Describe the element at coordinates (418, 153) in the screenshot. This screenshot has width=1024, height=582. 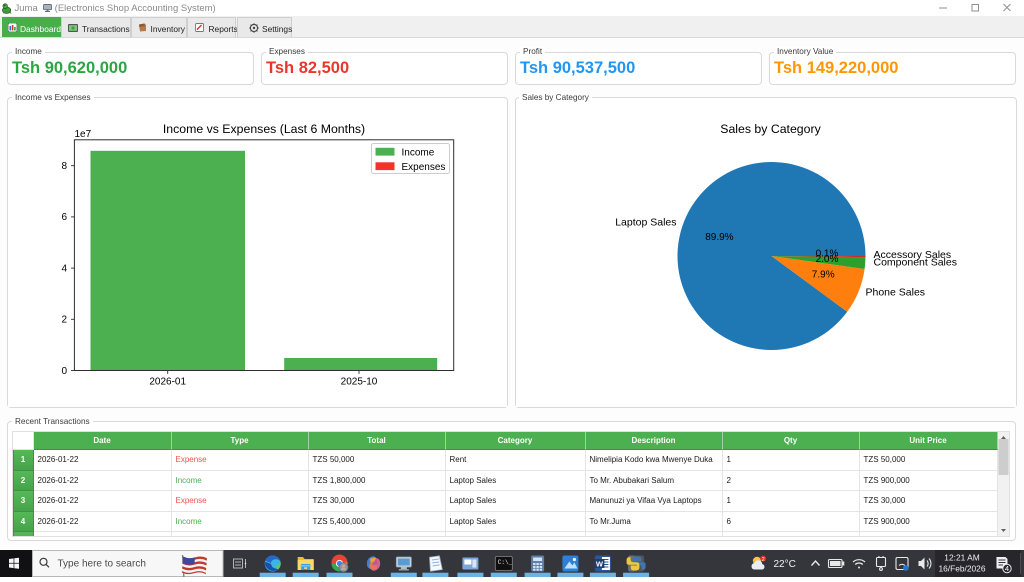
I see `svg-text: Income` at that location.